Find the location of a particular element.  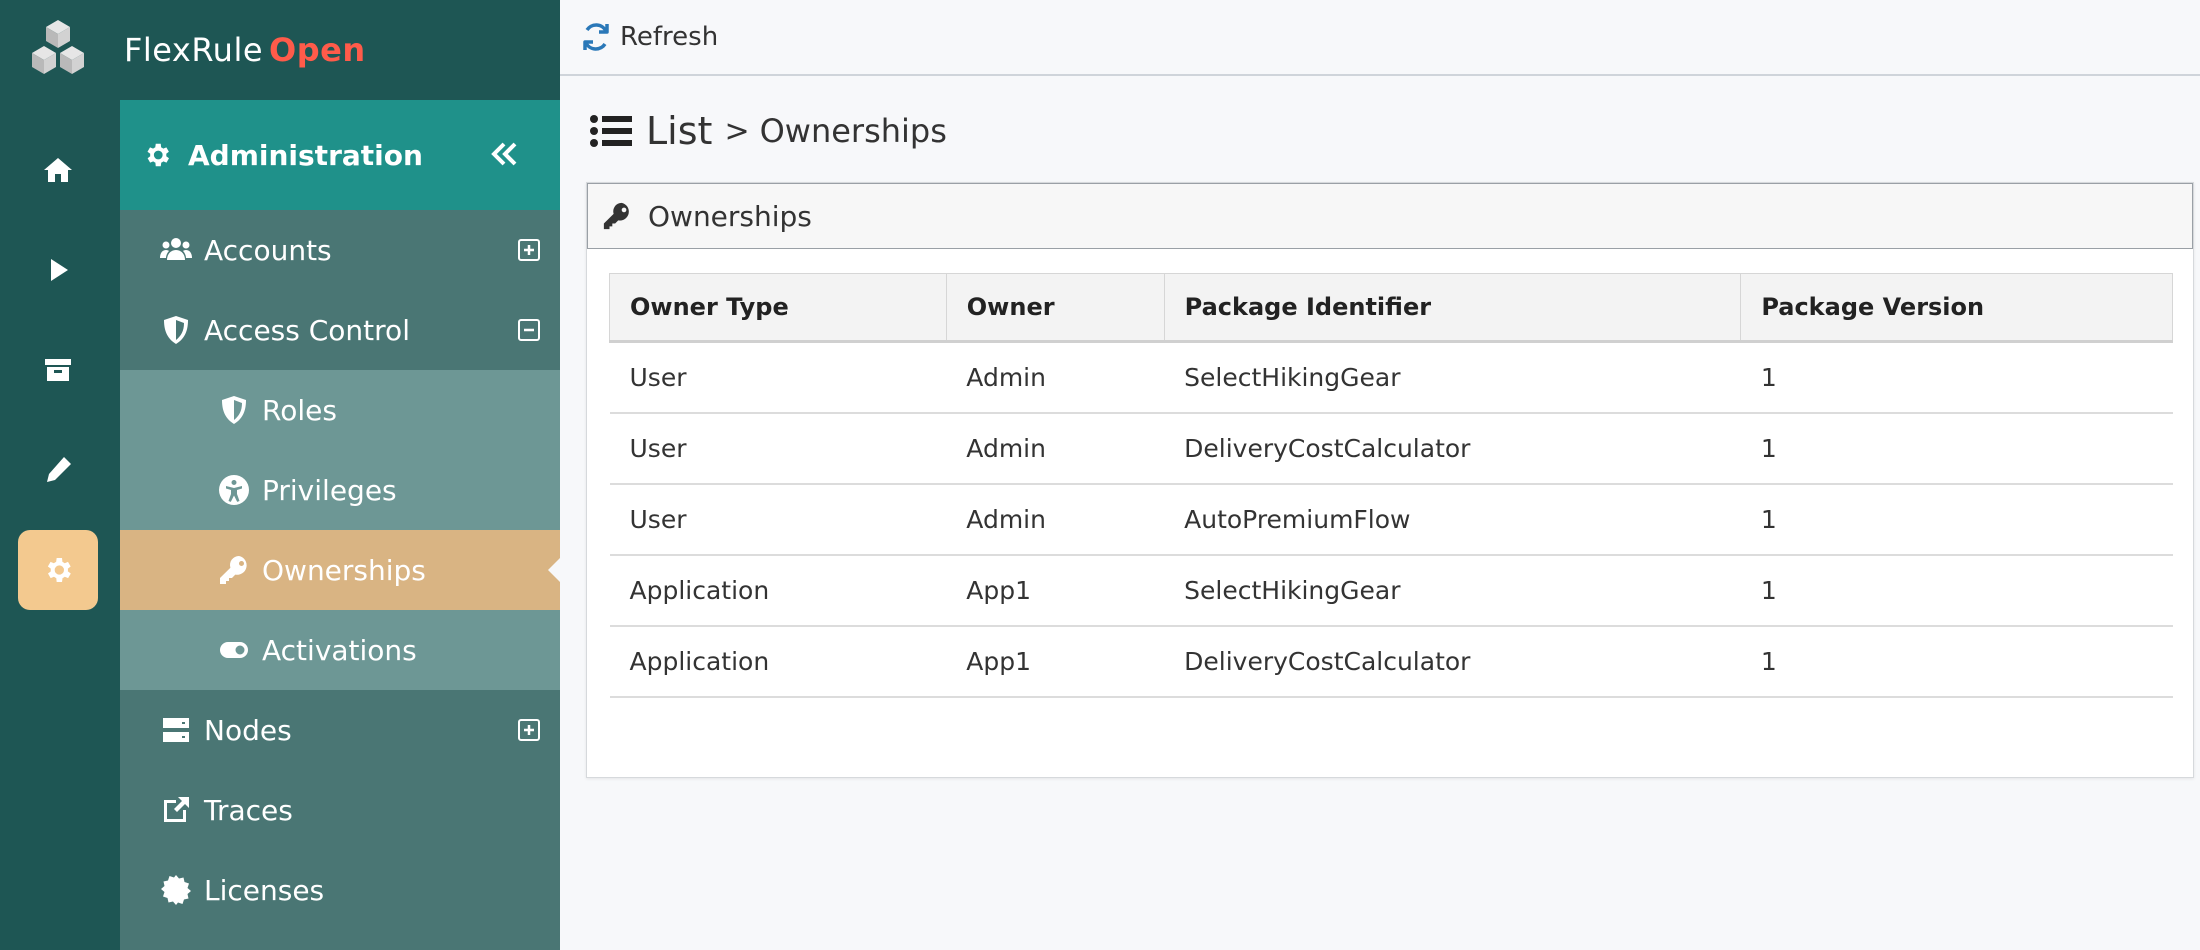

sidebar-item-label: Ownerships is located at coordinates (344, 570).